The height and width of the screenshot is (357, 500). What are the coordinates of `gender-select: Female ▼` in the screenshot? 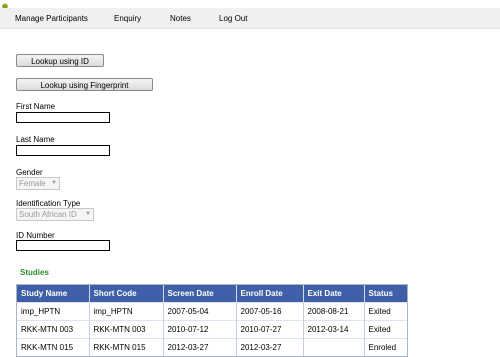 It's located at (38, 183).